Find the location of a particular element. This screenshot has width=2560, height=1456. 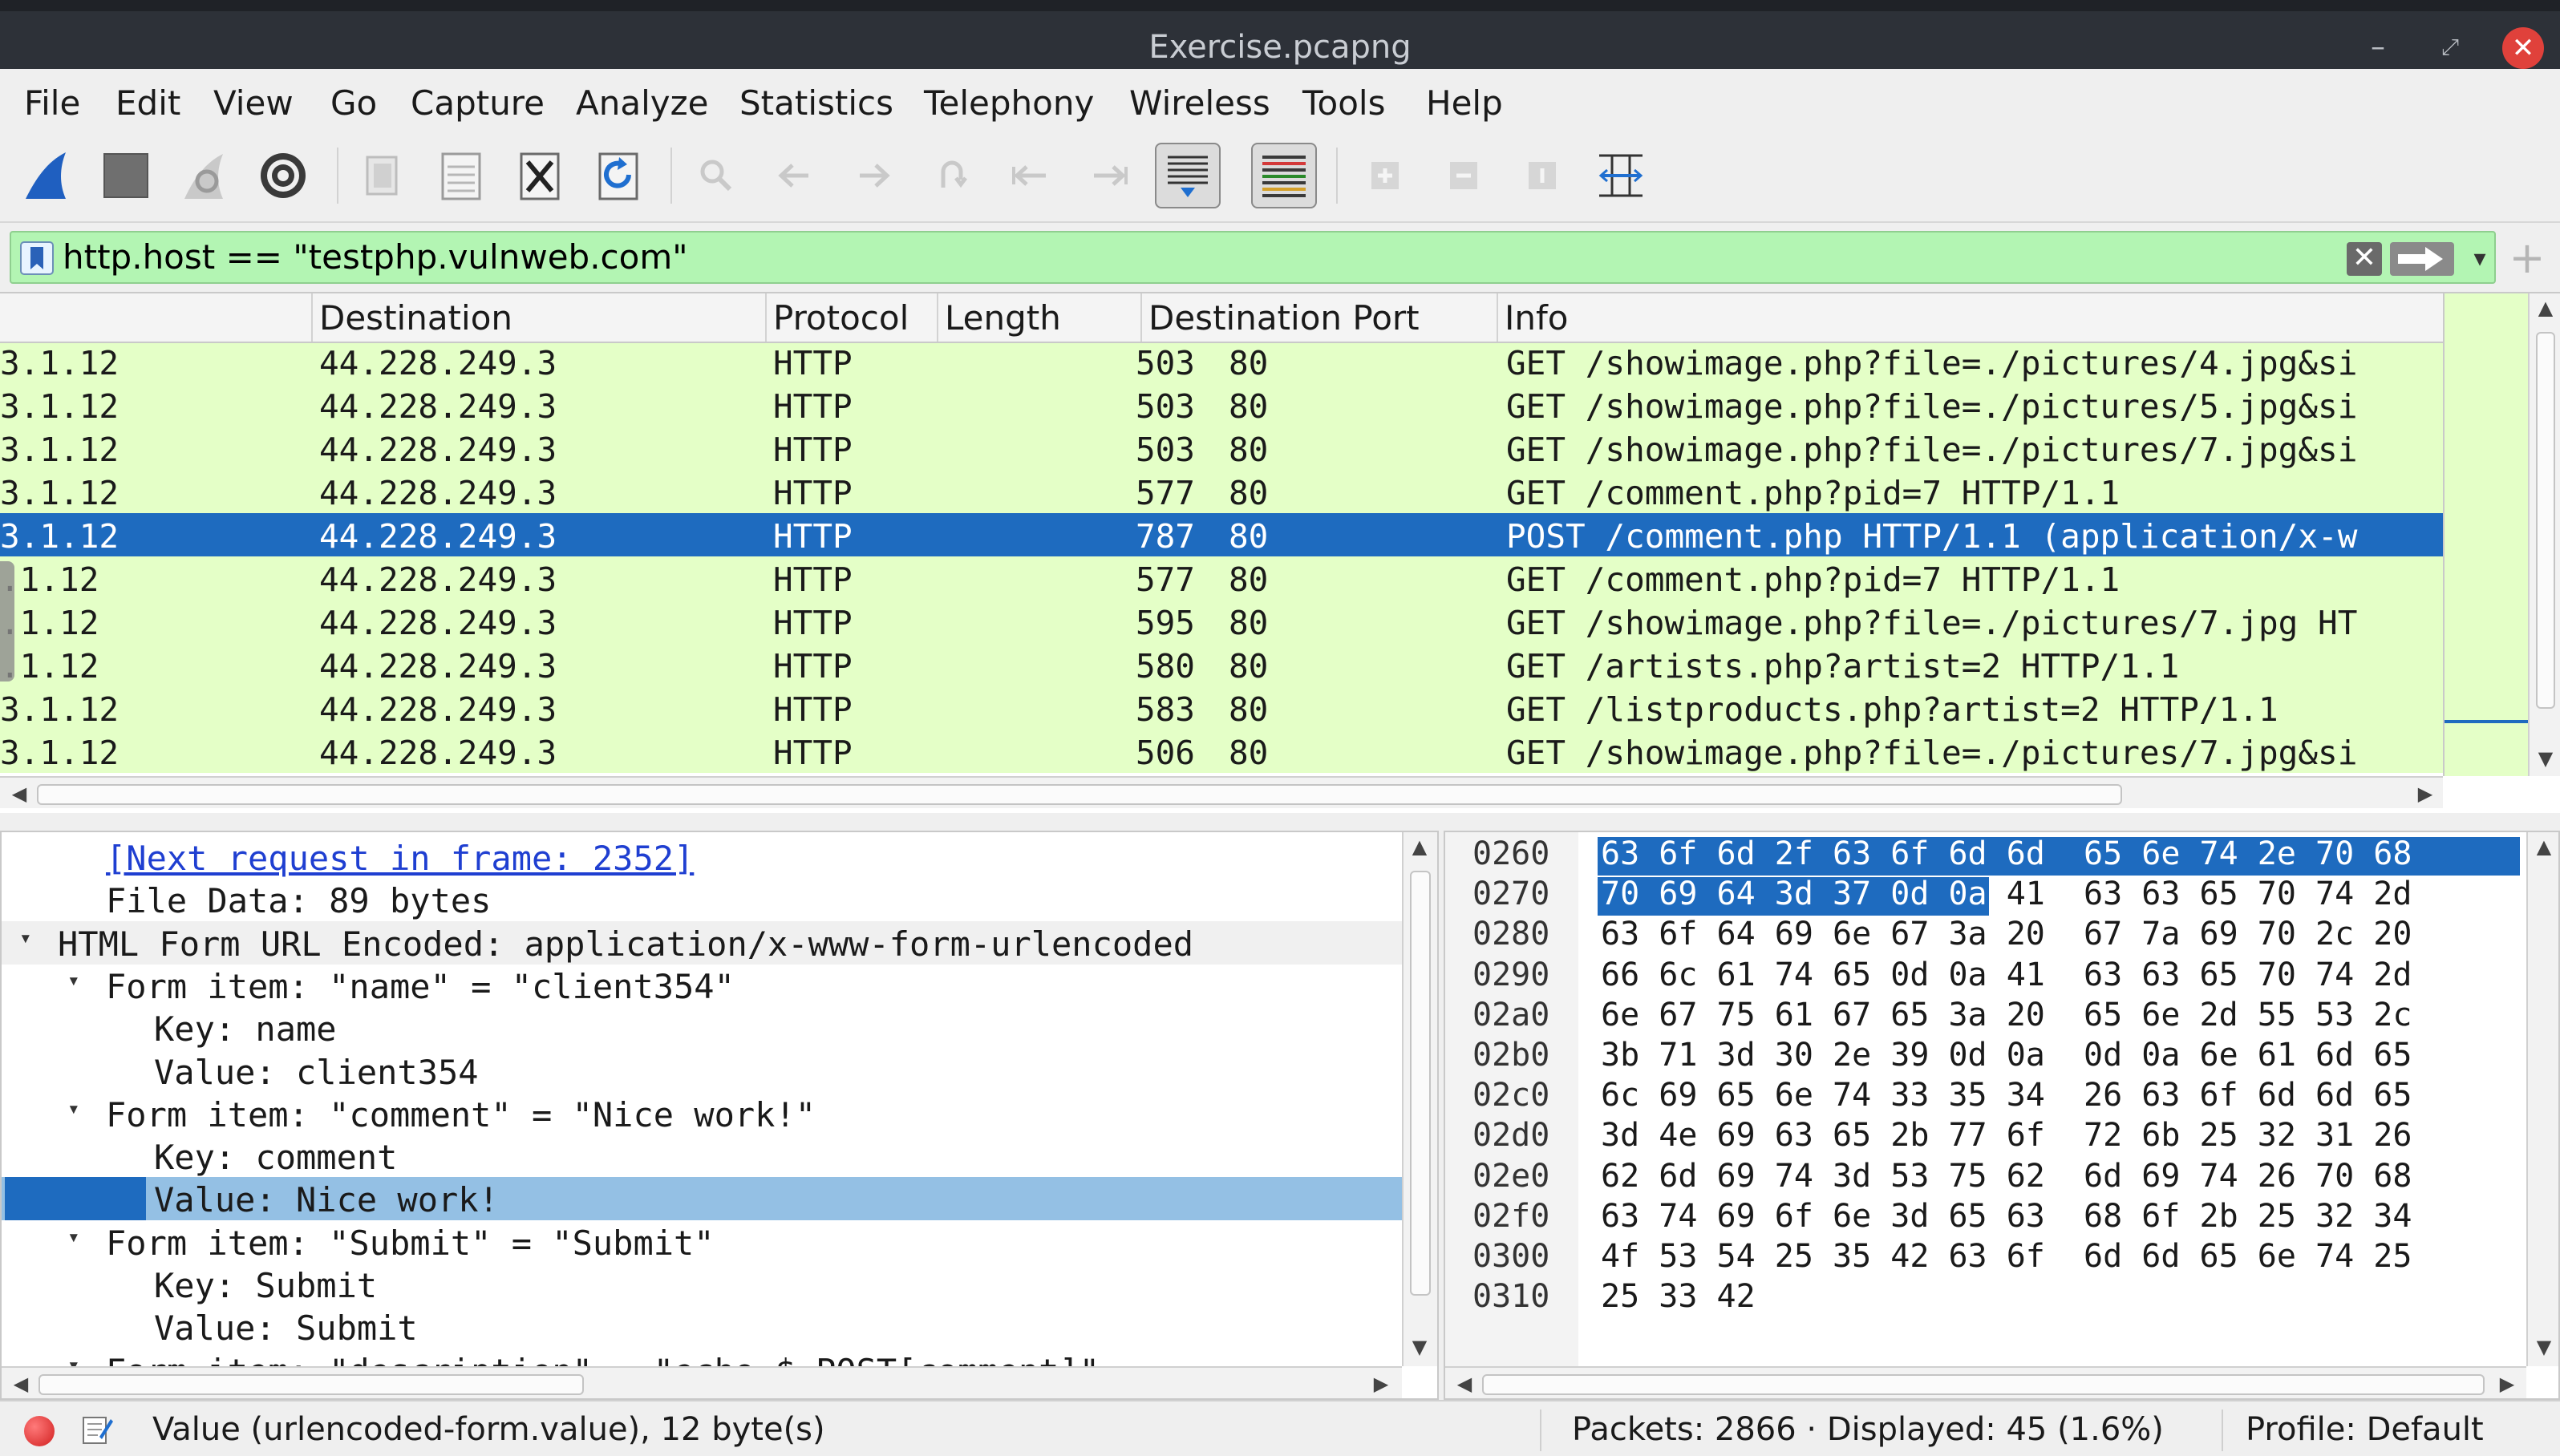

capture-options-gear-icon is located at coordinates (283, 175).